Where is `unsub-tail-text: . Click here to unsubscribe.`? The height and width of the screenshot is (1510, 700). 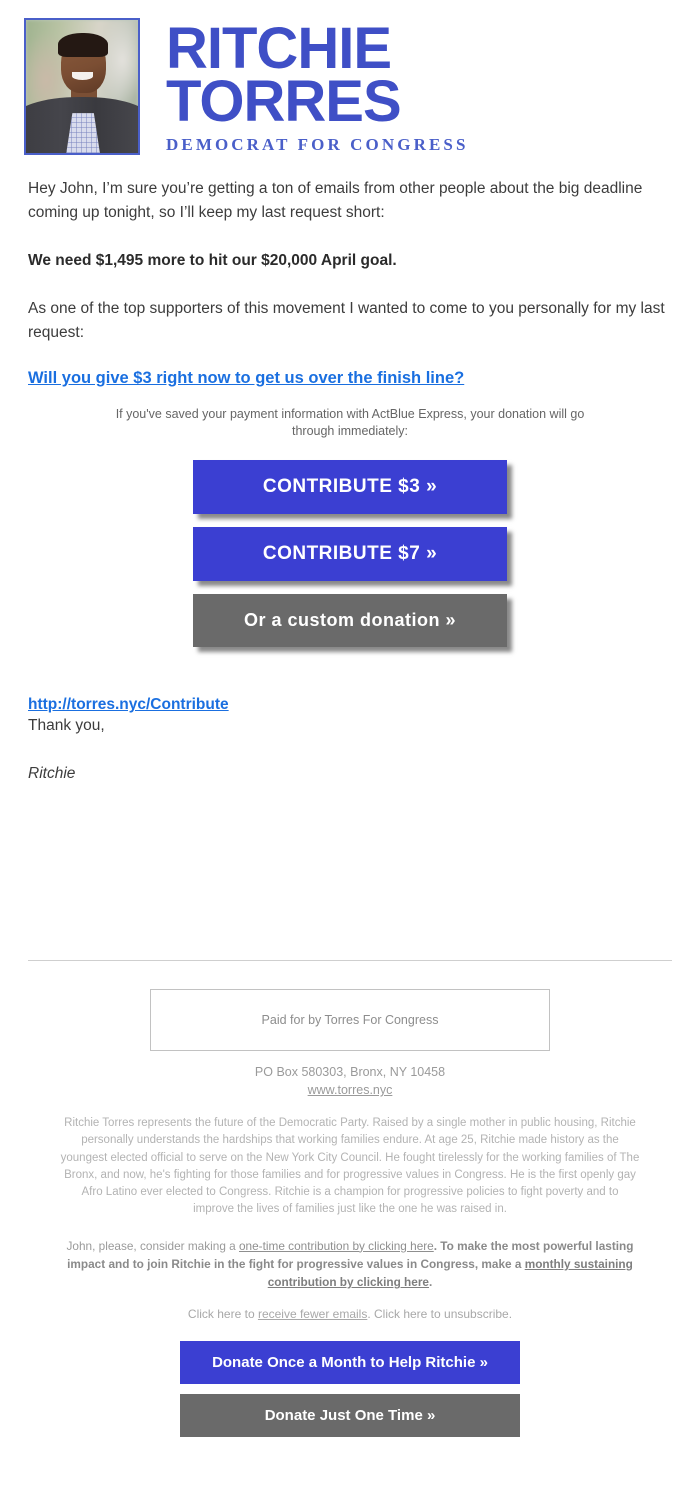
unsub-tail-text: . Click here to unsubscribe. is located at coordinates (440, 1314).